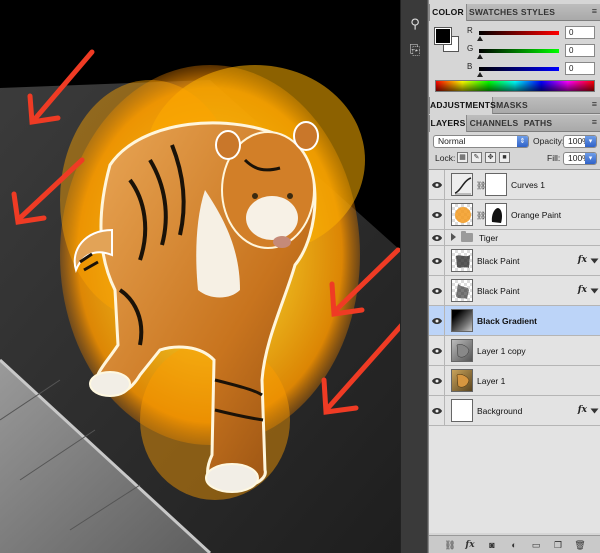  What do you see at coordinates (493, 12) in the screenshot?
I see `tab-swatches: SWATCHES` at bounding box center [493, 12].